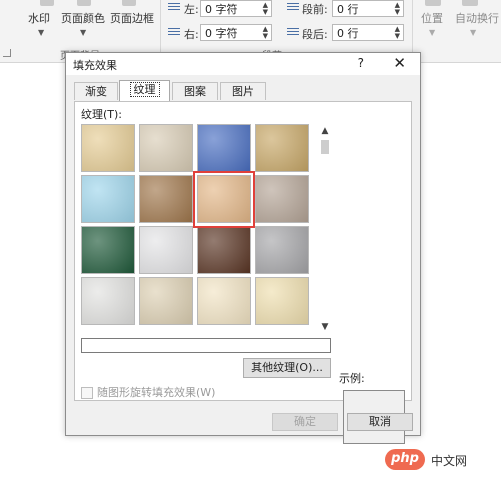  Describe the element at coordinates (368, 8) in the screenshot. I see `spacing-before-input: 0 行 ▲ ▼` at that location.